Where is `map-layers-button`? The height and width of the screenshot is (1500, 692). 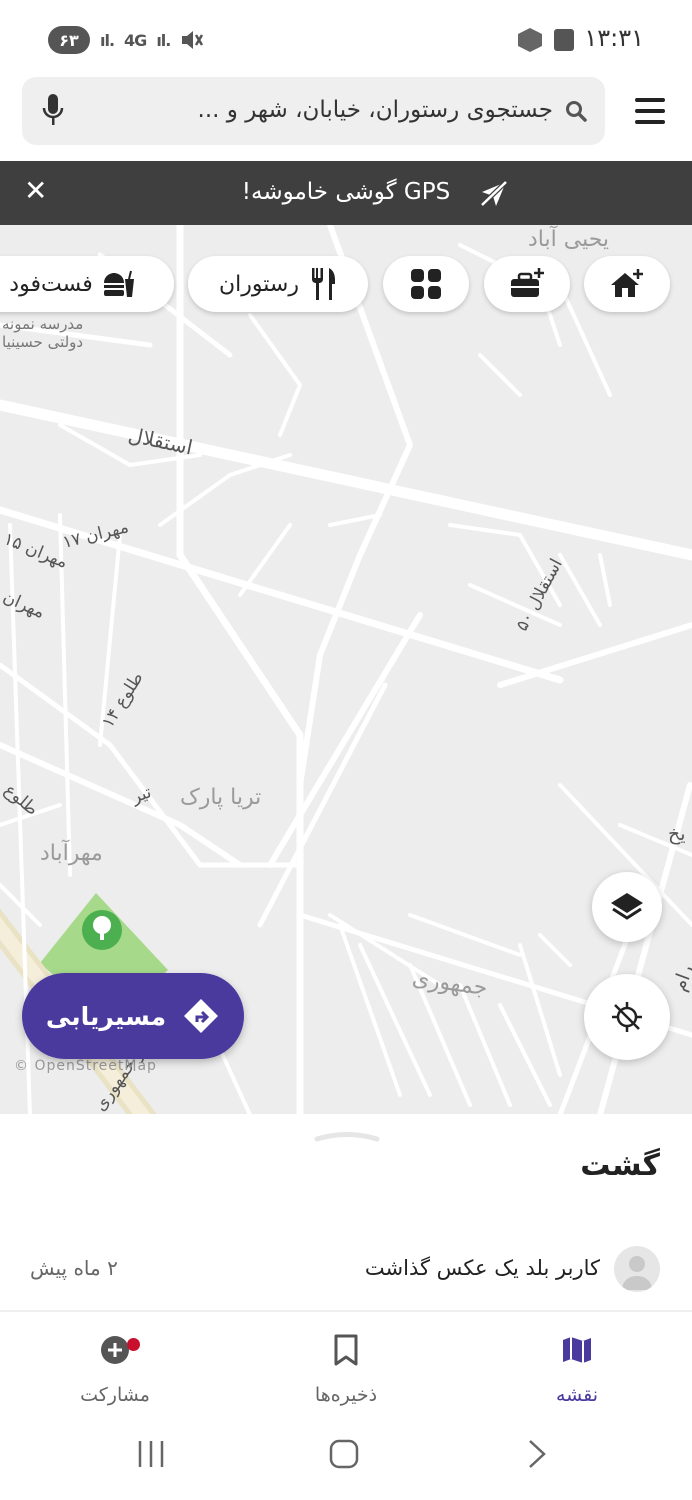
map-layers-button is located at coordinates (627, 907).